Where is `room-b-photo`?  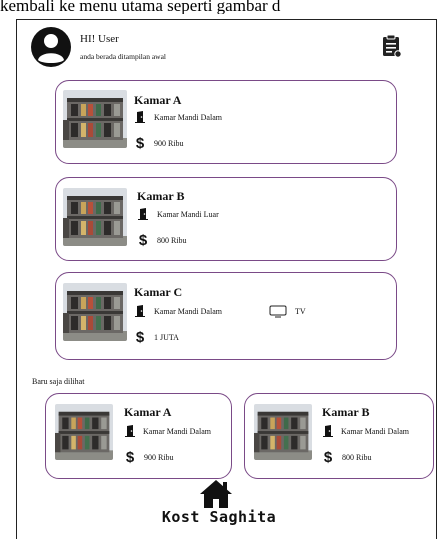
room-b-photo is located at coordinates (95, 217).